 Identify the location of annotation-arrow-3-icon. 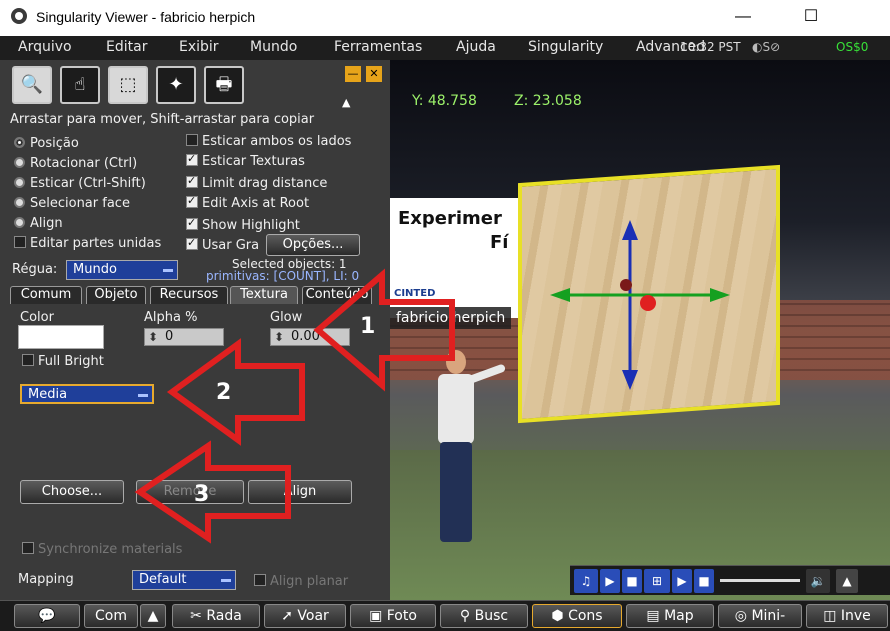
(212, 492).